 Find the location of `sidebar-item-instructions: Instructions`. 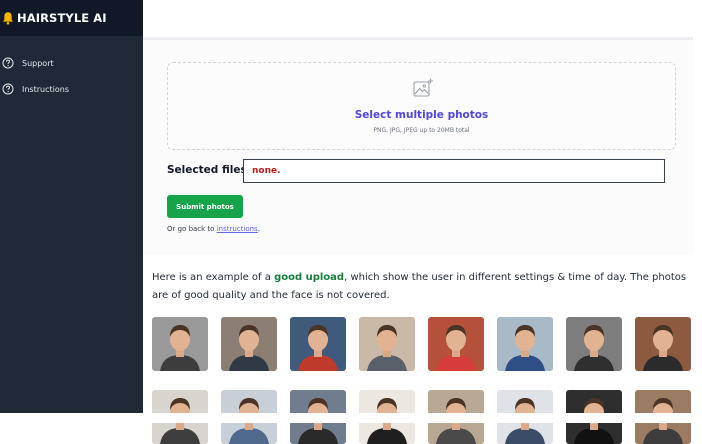

sidebar-item-instructions: Instructions is located at coordinates (71, 89).